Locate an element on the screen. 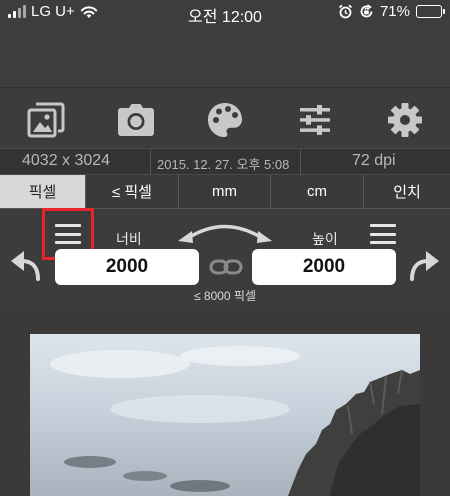  unit-tabs: 픽셀 ≤ 픽셀 mm cm 인치 is located at coordinates (225, 192).